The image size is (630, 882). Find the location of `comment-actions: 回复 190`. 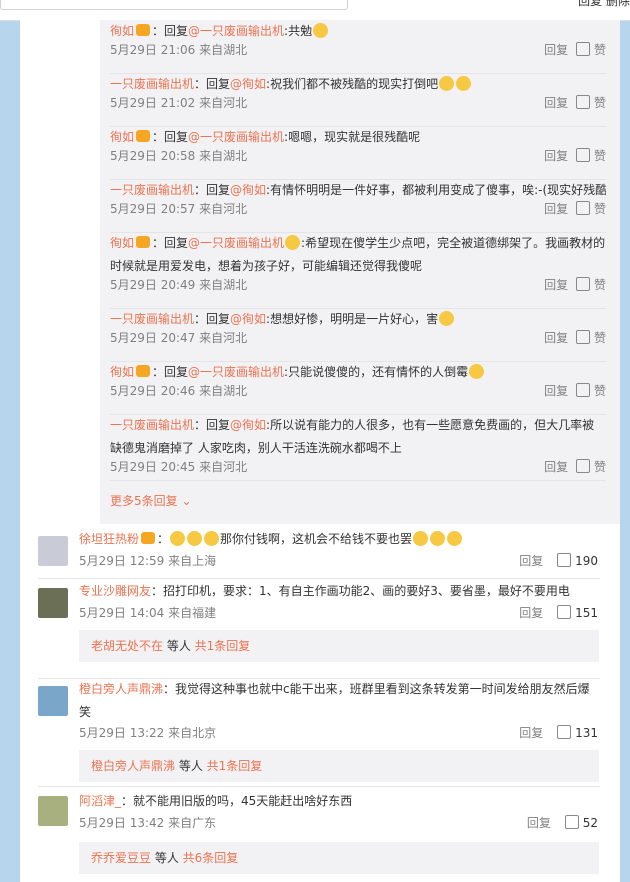

comment-actions: 回复 190 is located at coordinates (558, 560).